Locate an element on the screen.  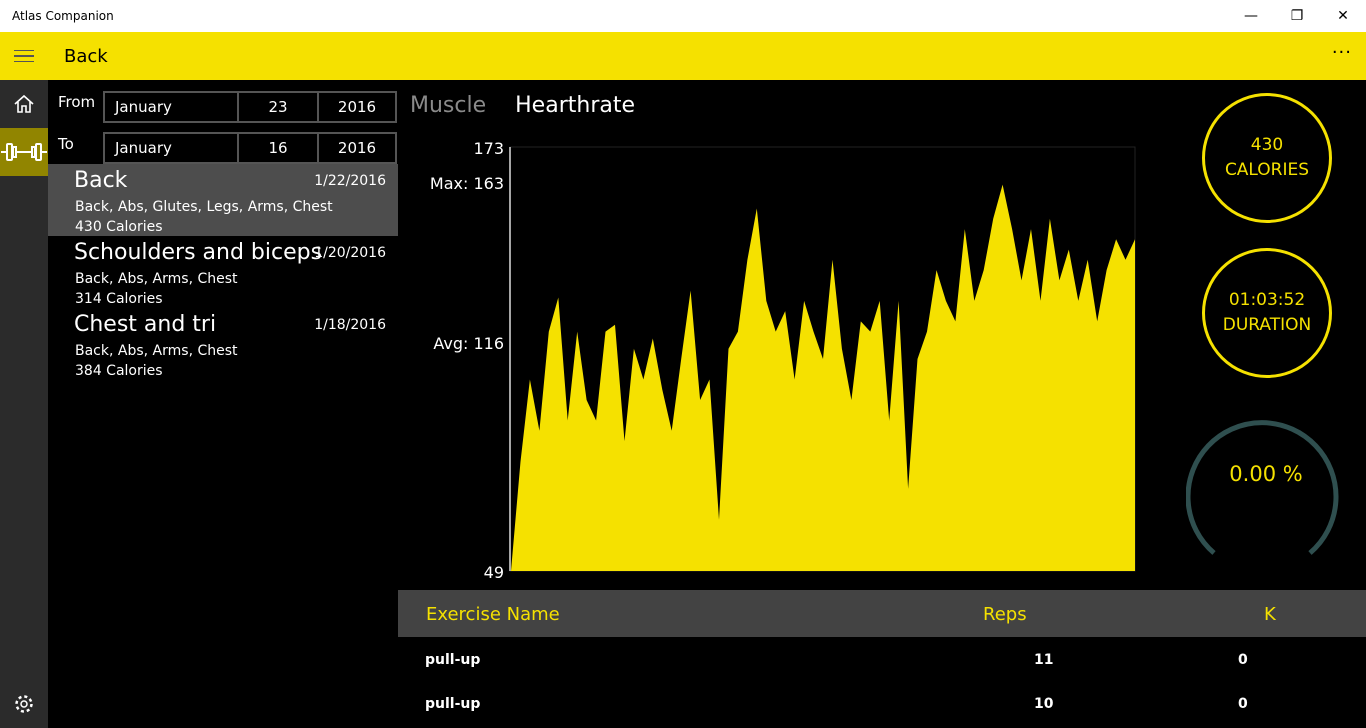
header-exercise-name: Exercise Name is located at coordinates (493, 614).